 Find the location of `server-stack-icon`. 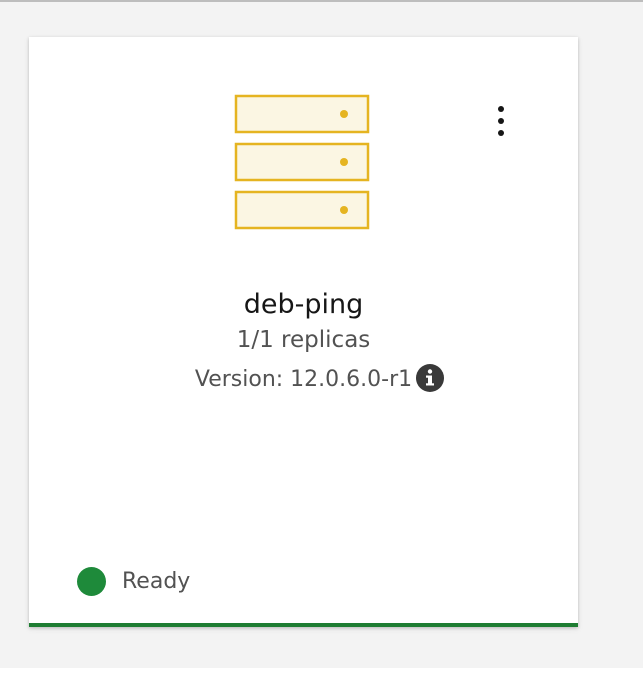

server-stack-icon is located at coordinates (302, 162).